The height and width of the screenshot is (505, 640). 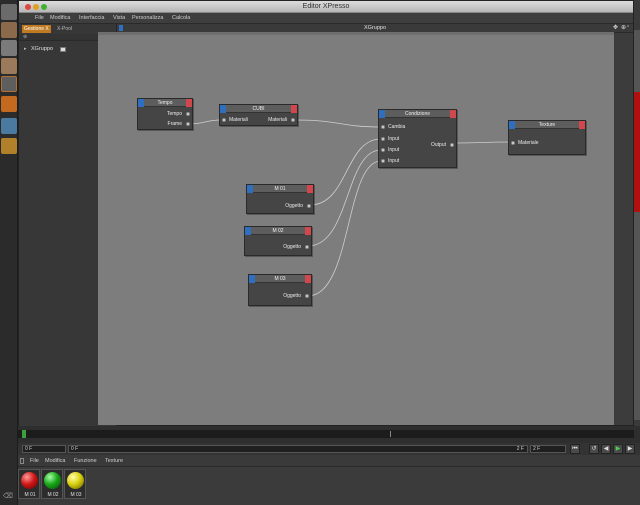 I want to click on mat-menu-funzione: Funzione, so click(x=85, y=461).